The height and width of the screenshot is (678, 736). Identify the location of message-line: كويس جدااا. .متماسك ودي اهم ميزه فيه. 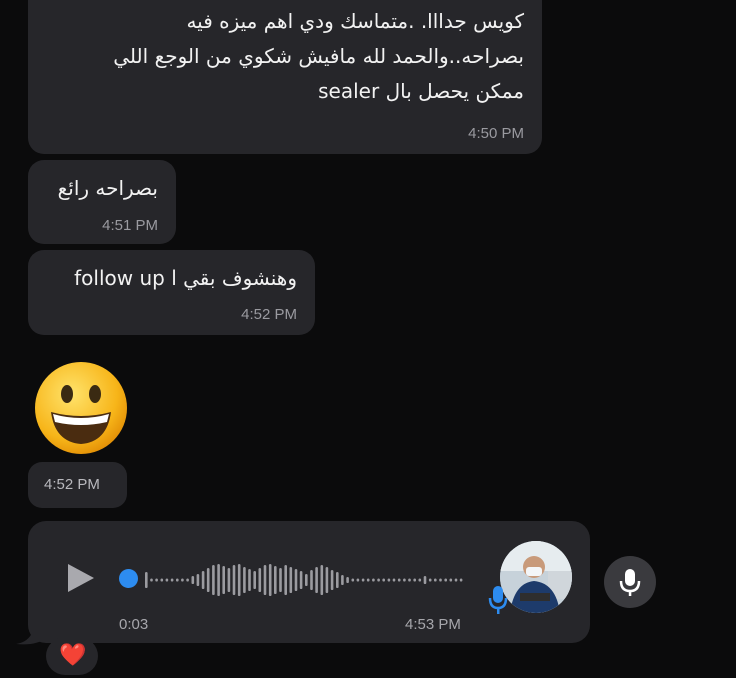
(355, 21).